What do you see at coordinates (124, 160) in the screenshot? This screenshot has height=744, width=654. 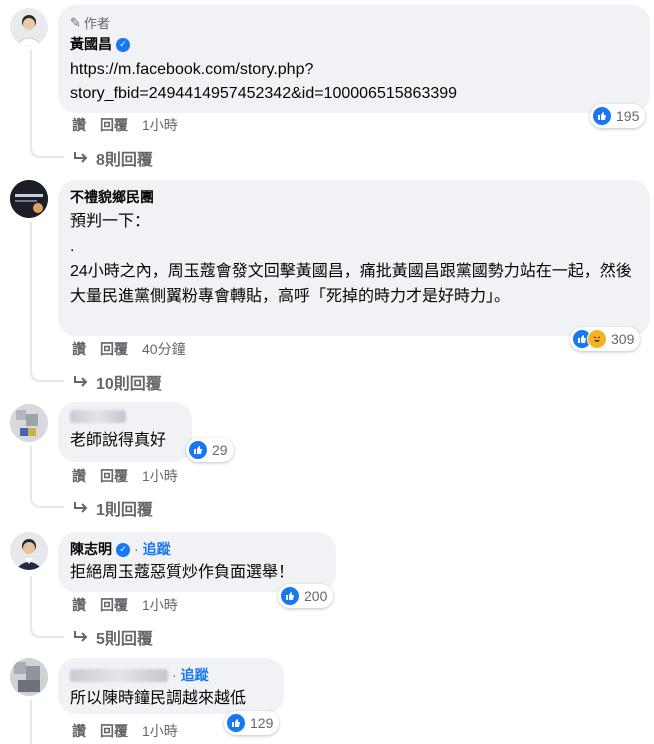 I see `replies-label: 8則回覆` at bounding box center [124, 160].